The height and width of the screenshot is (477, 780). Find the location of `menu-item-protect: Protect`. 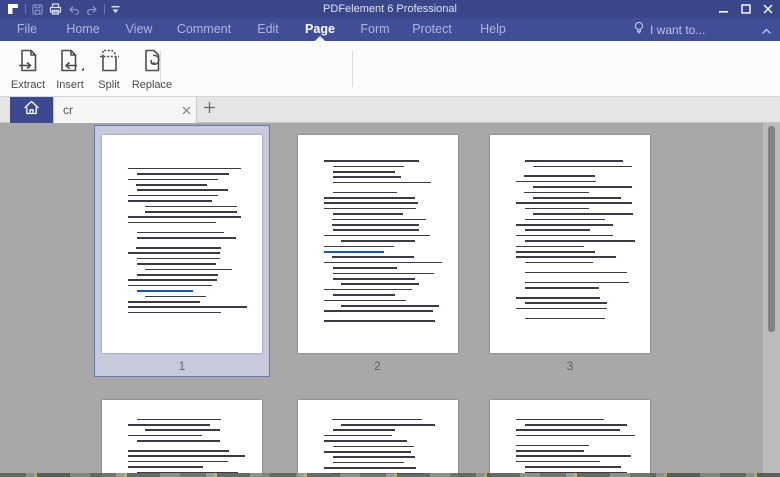

menu-item-protect: Protect is located at coordinates (432, 29).